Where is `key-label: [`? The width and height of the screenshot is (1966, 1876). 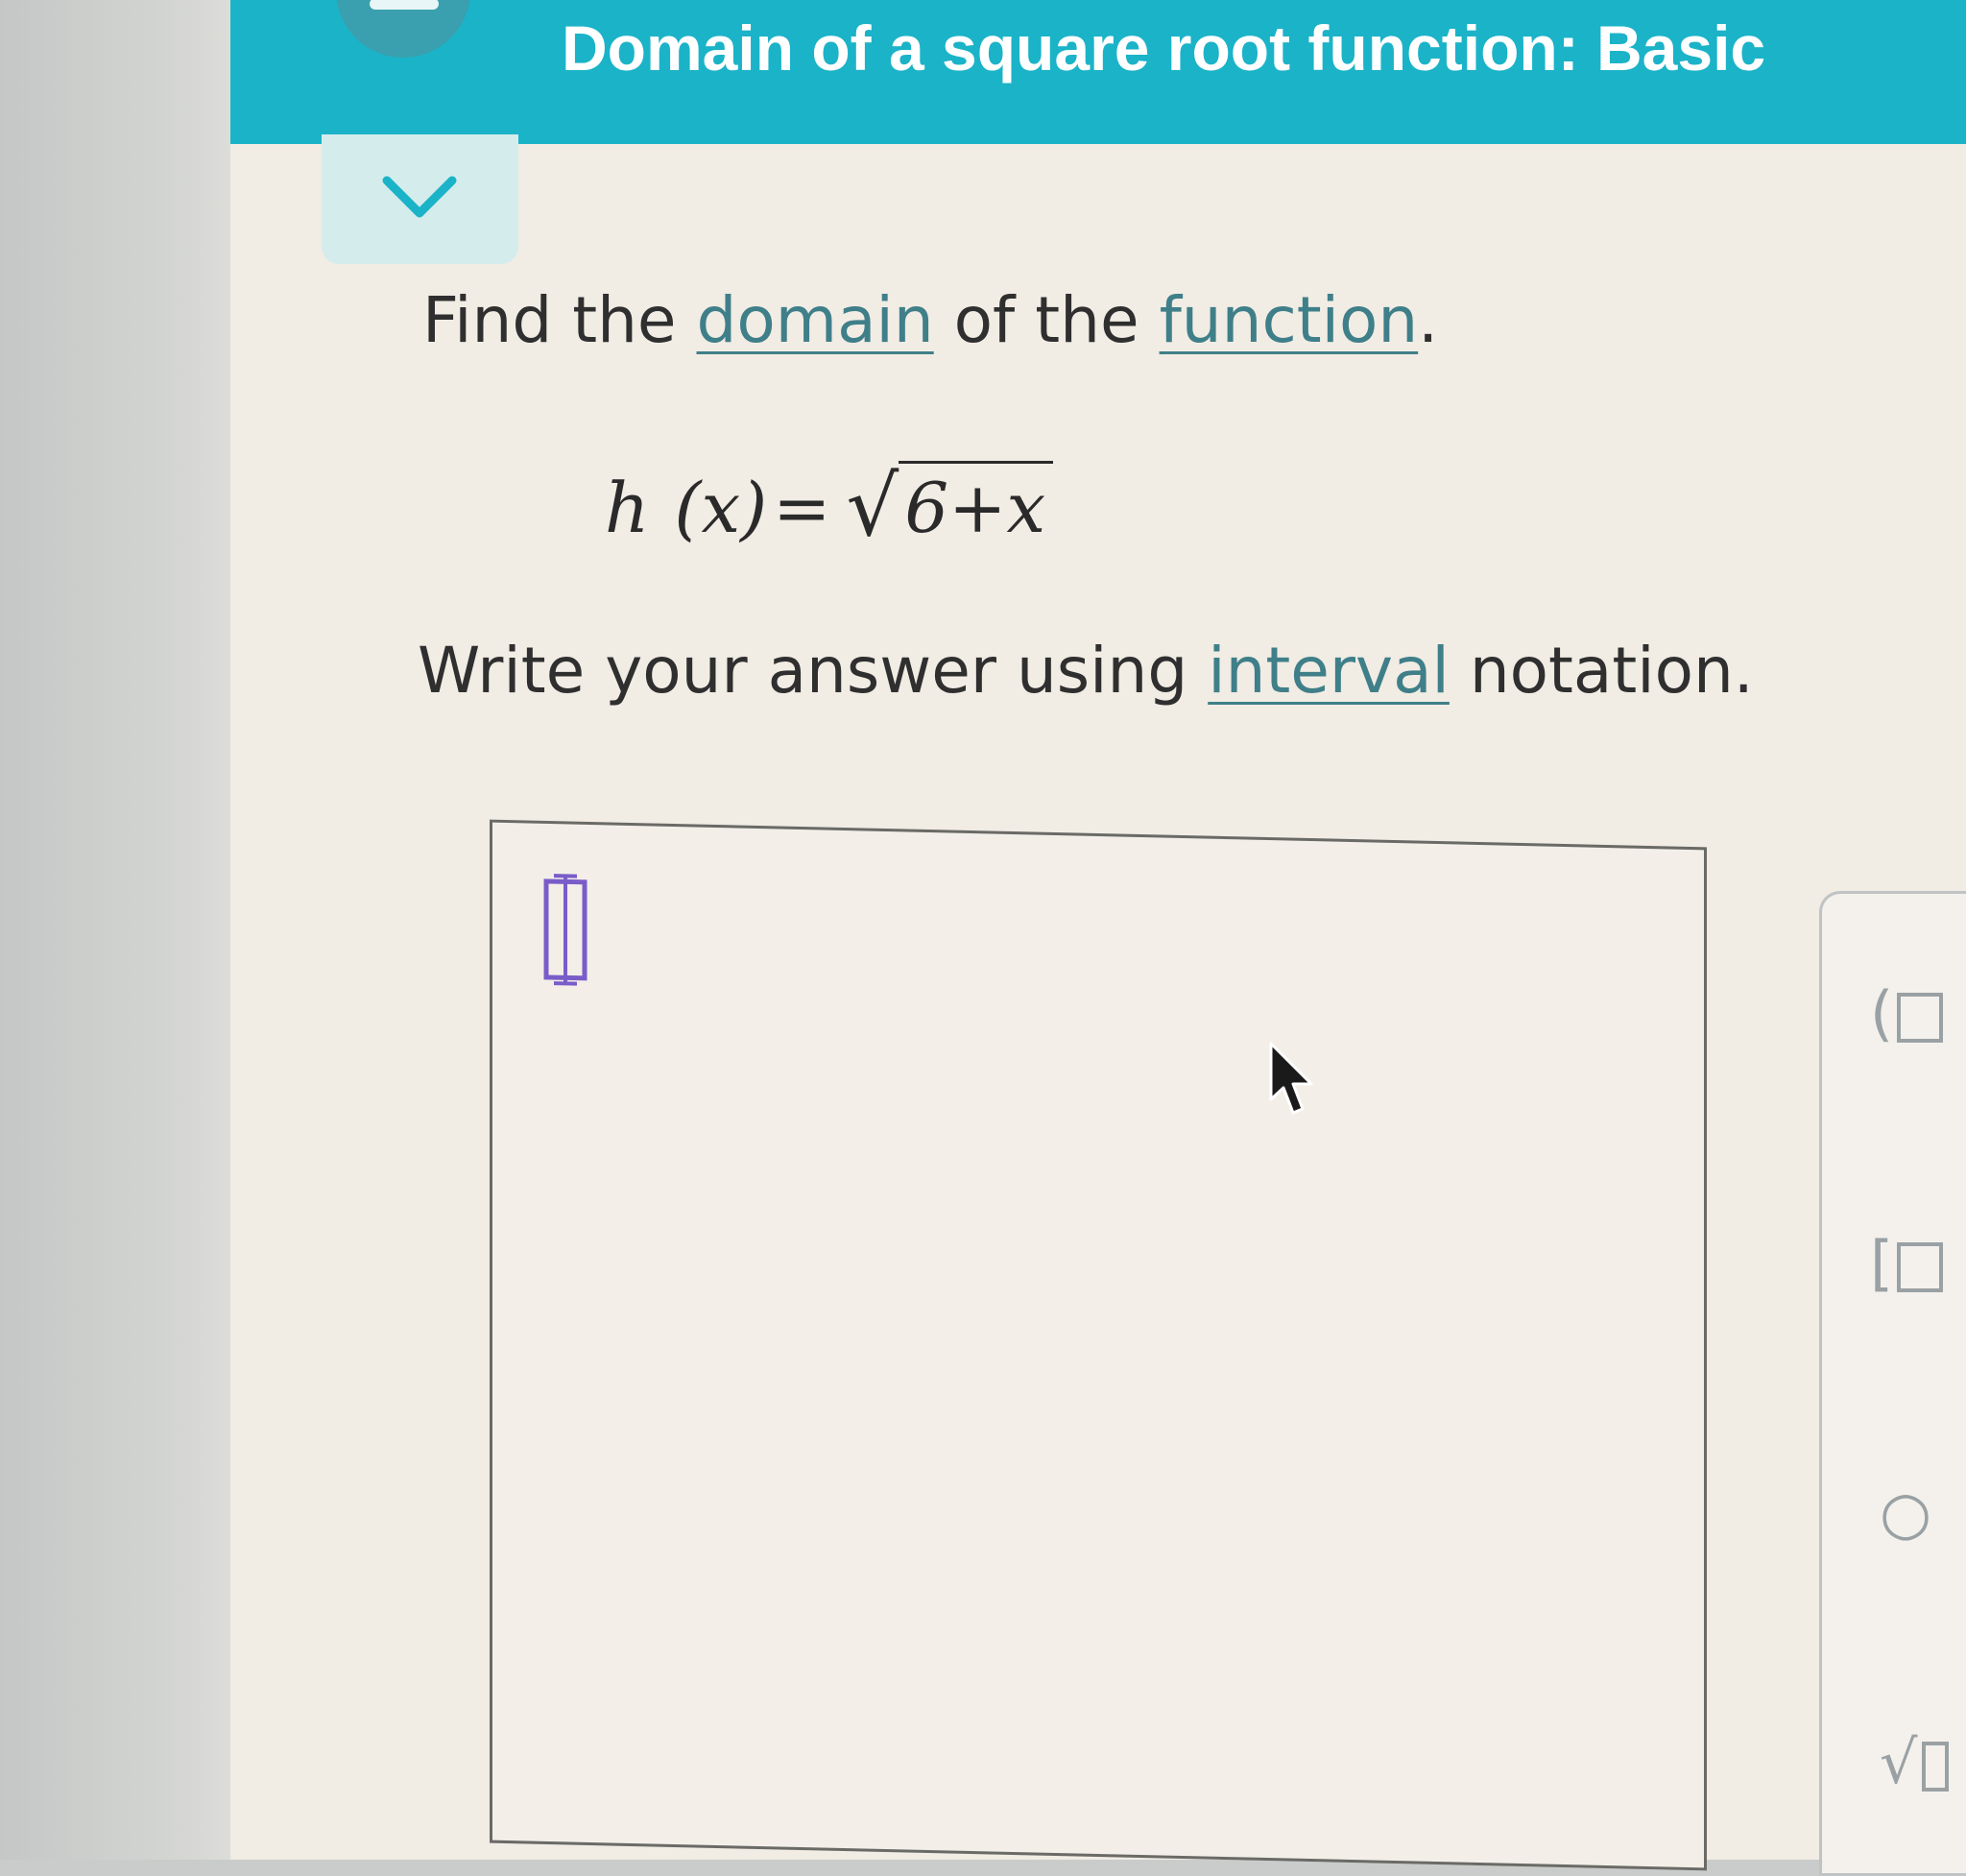 key-label: [ is located at coordinates (1882, 1263).